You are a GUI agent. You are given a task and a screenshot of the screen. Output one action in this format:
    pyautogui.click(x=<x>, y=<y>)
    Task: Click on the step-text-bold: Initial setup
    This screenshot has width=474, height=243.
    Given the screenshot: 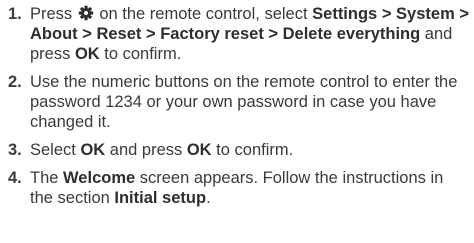 What is the action you would take?
    pyautogui.click(x=160, y=198)
    